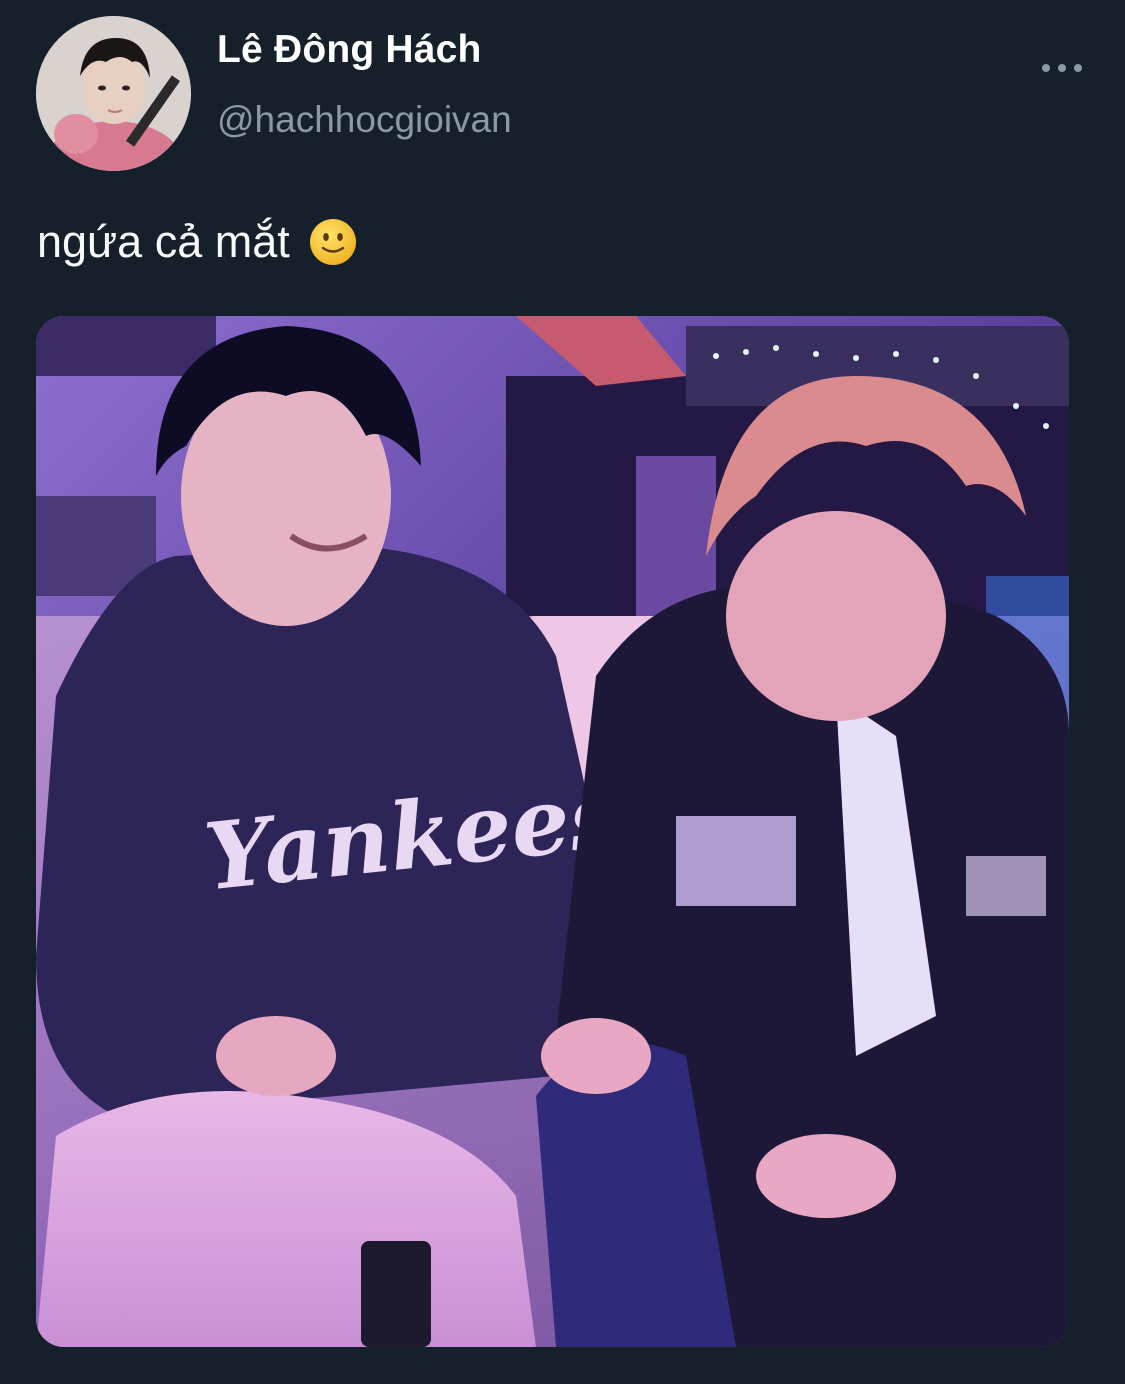  I want to click on author-handle: @hachhocgioivan, so click(364, 120).